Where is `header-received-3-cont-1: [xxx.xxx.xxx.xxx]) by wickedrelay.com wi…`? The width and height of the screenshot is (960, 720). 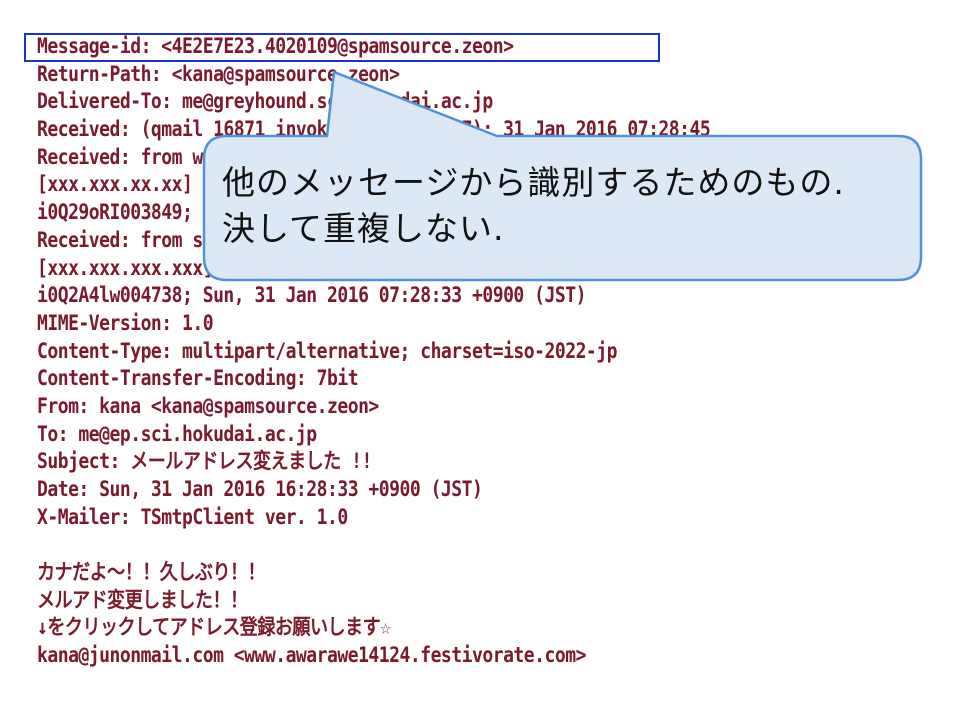 header-received-3-cont-1: [xxx.xxx.xxx.xxx]) by wickedrelay.com wi… is located at coordinates (296, 267).